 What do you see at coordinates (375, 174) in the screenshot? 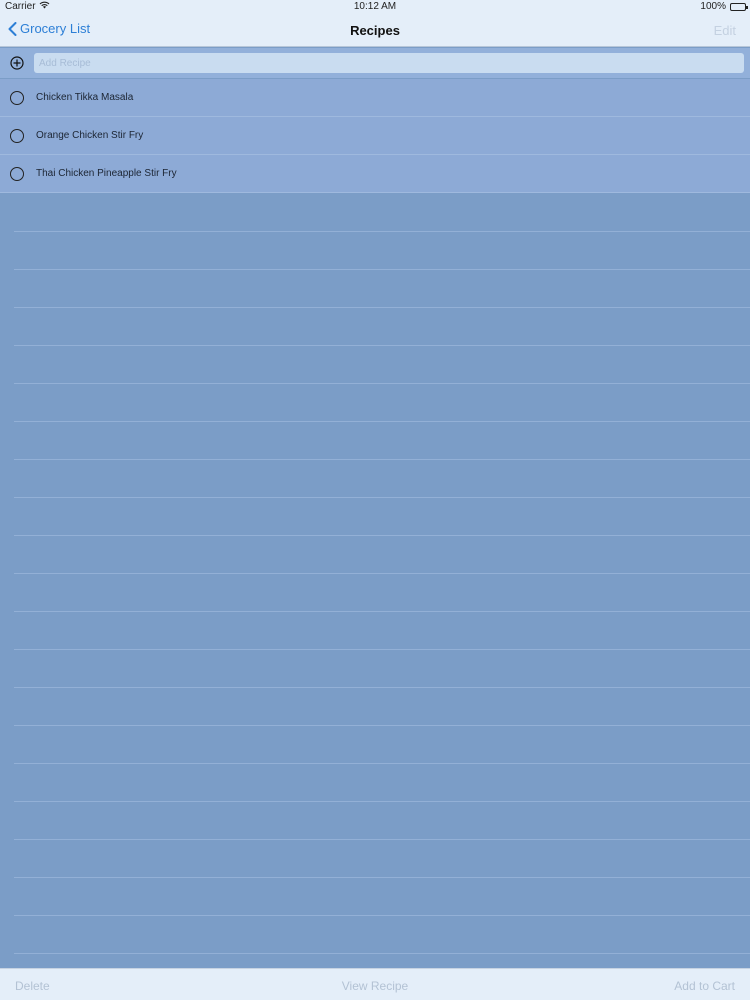
I see `recipe-row: Thai Chicken Pineapple Stir Fry` at bounding box center [375, 174].